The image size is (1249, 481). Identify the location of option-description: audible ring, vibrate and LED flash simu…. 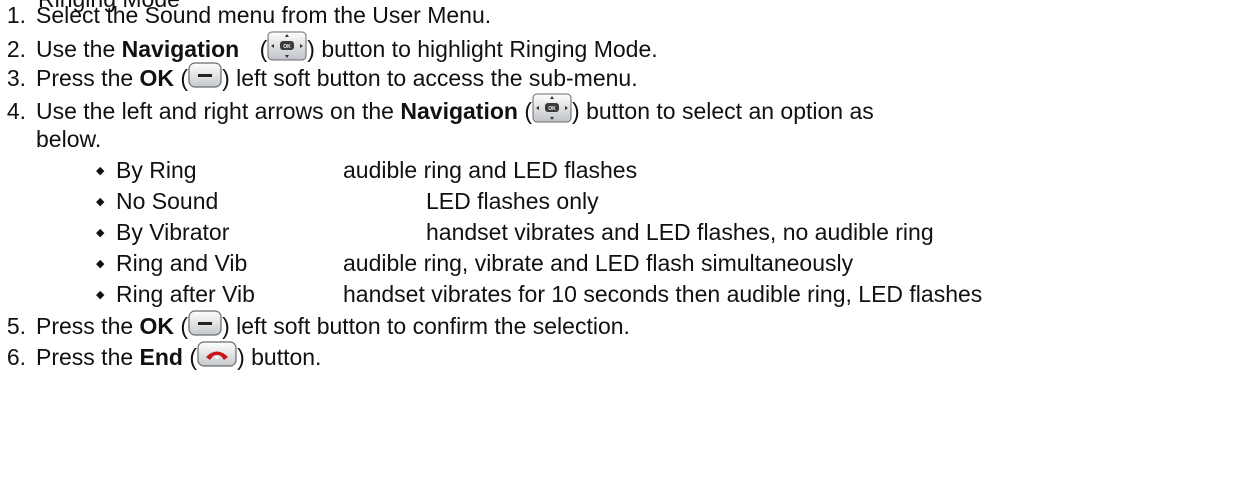
(598, 263).